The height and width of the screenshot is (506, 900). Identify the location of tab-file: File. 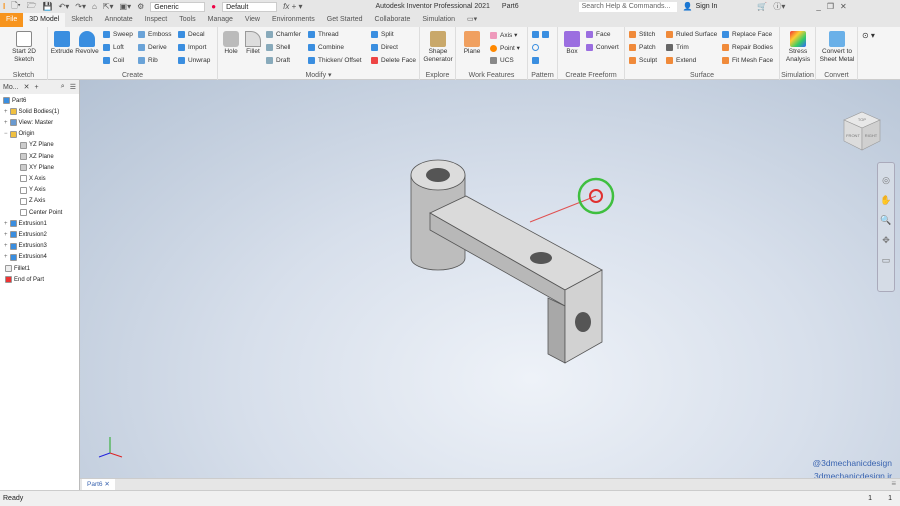
(12, 20).